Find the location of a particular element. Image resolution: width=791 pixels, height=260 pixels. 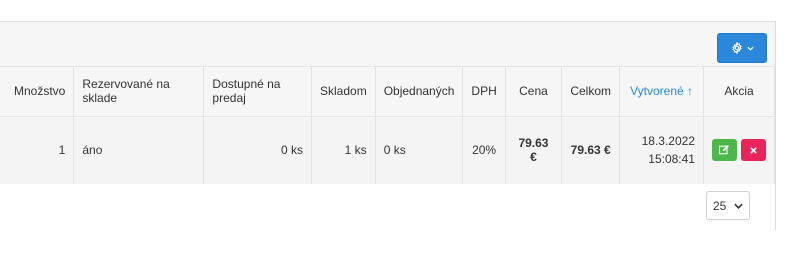

col-header-total: Celkom is located at coordinates (591, 92).